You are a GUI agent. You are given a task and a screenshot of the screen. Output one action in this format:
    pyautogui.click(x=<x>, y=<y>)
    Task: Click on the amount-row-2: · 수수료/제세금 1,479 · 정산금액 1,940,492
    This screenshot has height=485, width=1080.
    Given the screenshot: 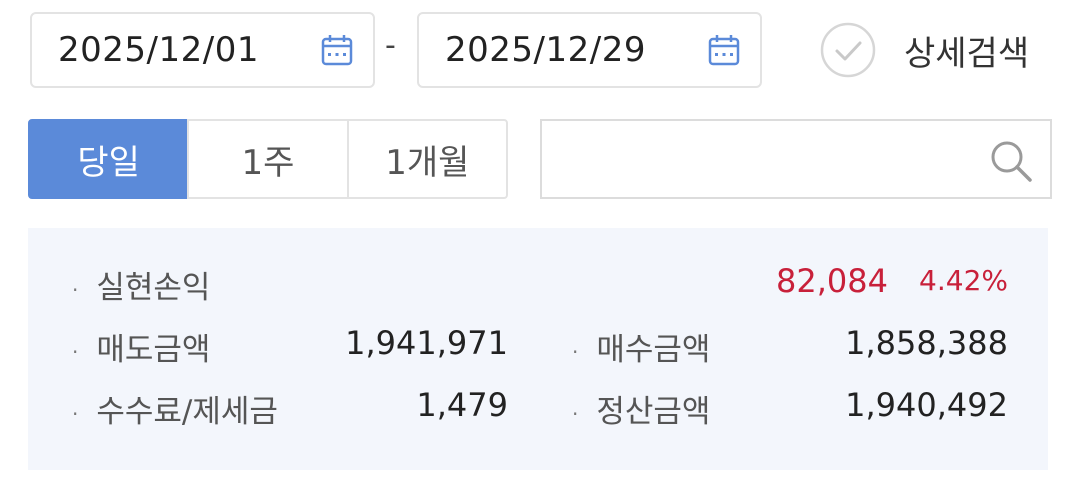 What is the action you would take?
    pyautogui.click(x=538, y=411)
    